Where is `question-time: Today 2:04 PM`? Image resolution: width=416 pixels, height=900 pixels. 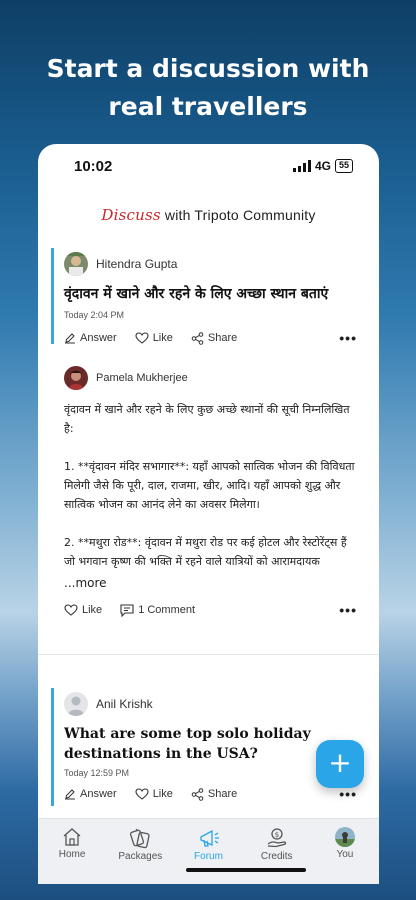 question-time: Today 2:04 PM is located at coordinates (94, 315).